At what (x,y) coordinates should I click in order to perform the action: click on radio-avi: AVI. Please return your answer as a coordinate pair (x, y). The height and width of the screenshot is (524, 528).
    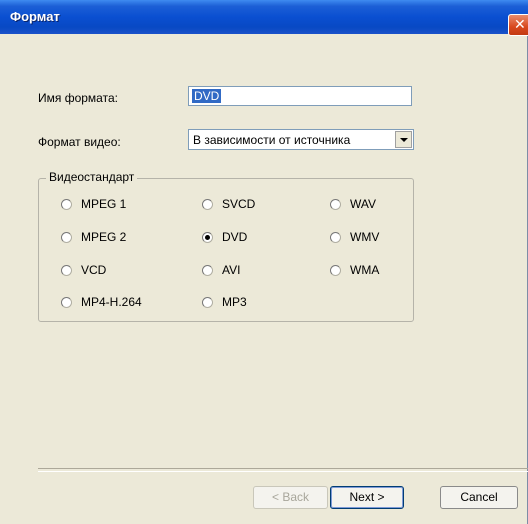
    Looking at the image, I should click on (221, 270).